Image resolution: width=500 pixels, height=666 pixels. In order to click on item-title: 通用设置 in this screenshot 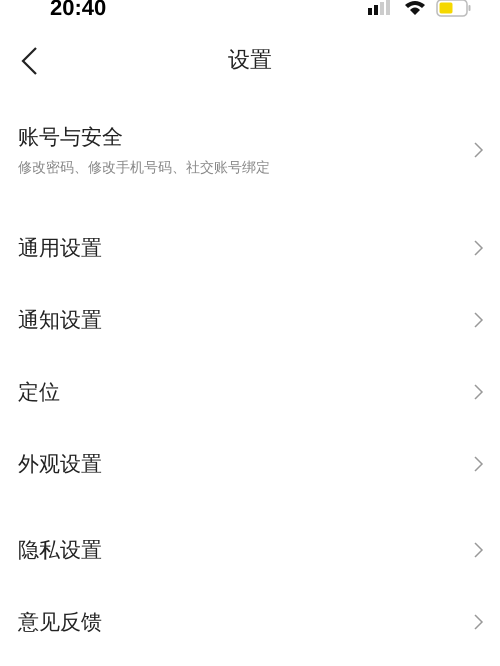, I will do `click(60, 248)`.